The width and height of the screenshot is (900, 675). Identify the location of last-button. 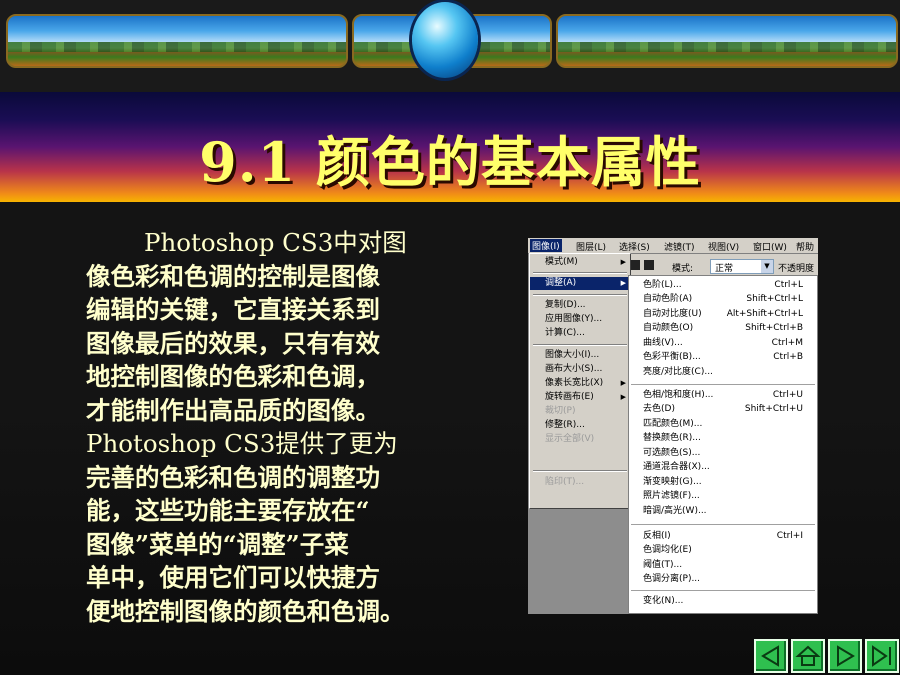
(882, 656).